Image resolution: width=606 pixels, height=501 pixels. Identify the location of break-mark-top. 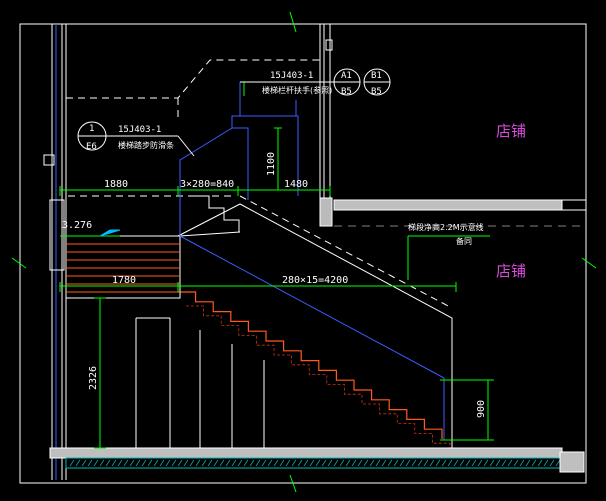
(293, 22).